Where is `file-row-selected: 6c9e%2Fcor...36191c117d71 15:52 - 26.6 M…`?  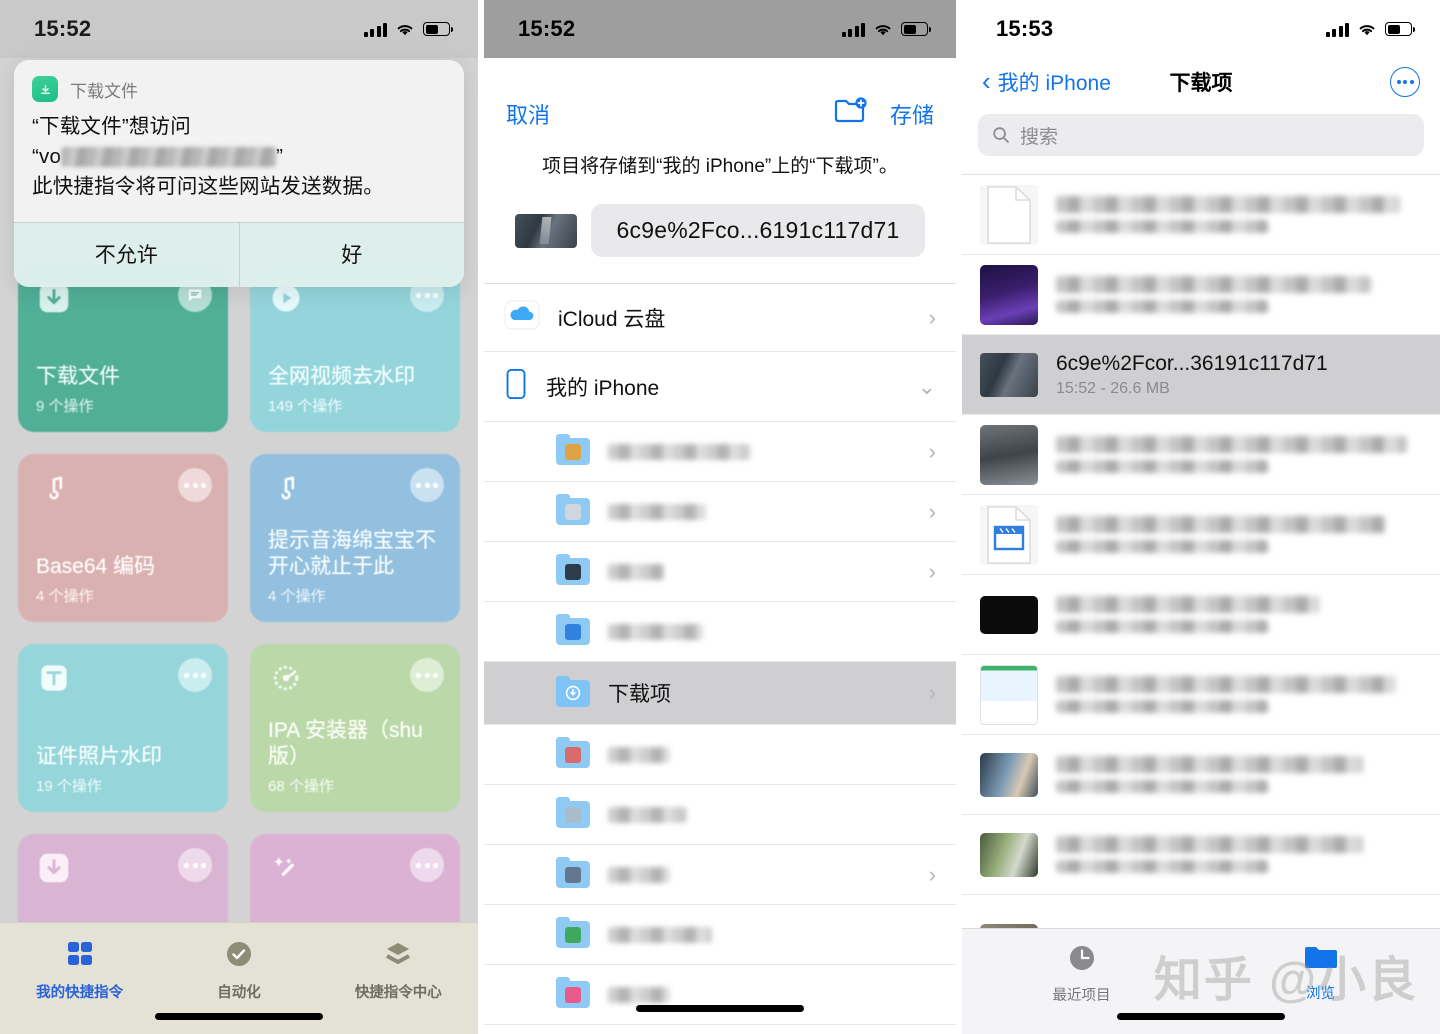 file-row-selected: 6c9e%2Fcor...36191c117d71 15:52 - 26.6 M… is located at coordinates (1201, 375).